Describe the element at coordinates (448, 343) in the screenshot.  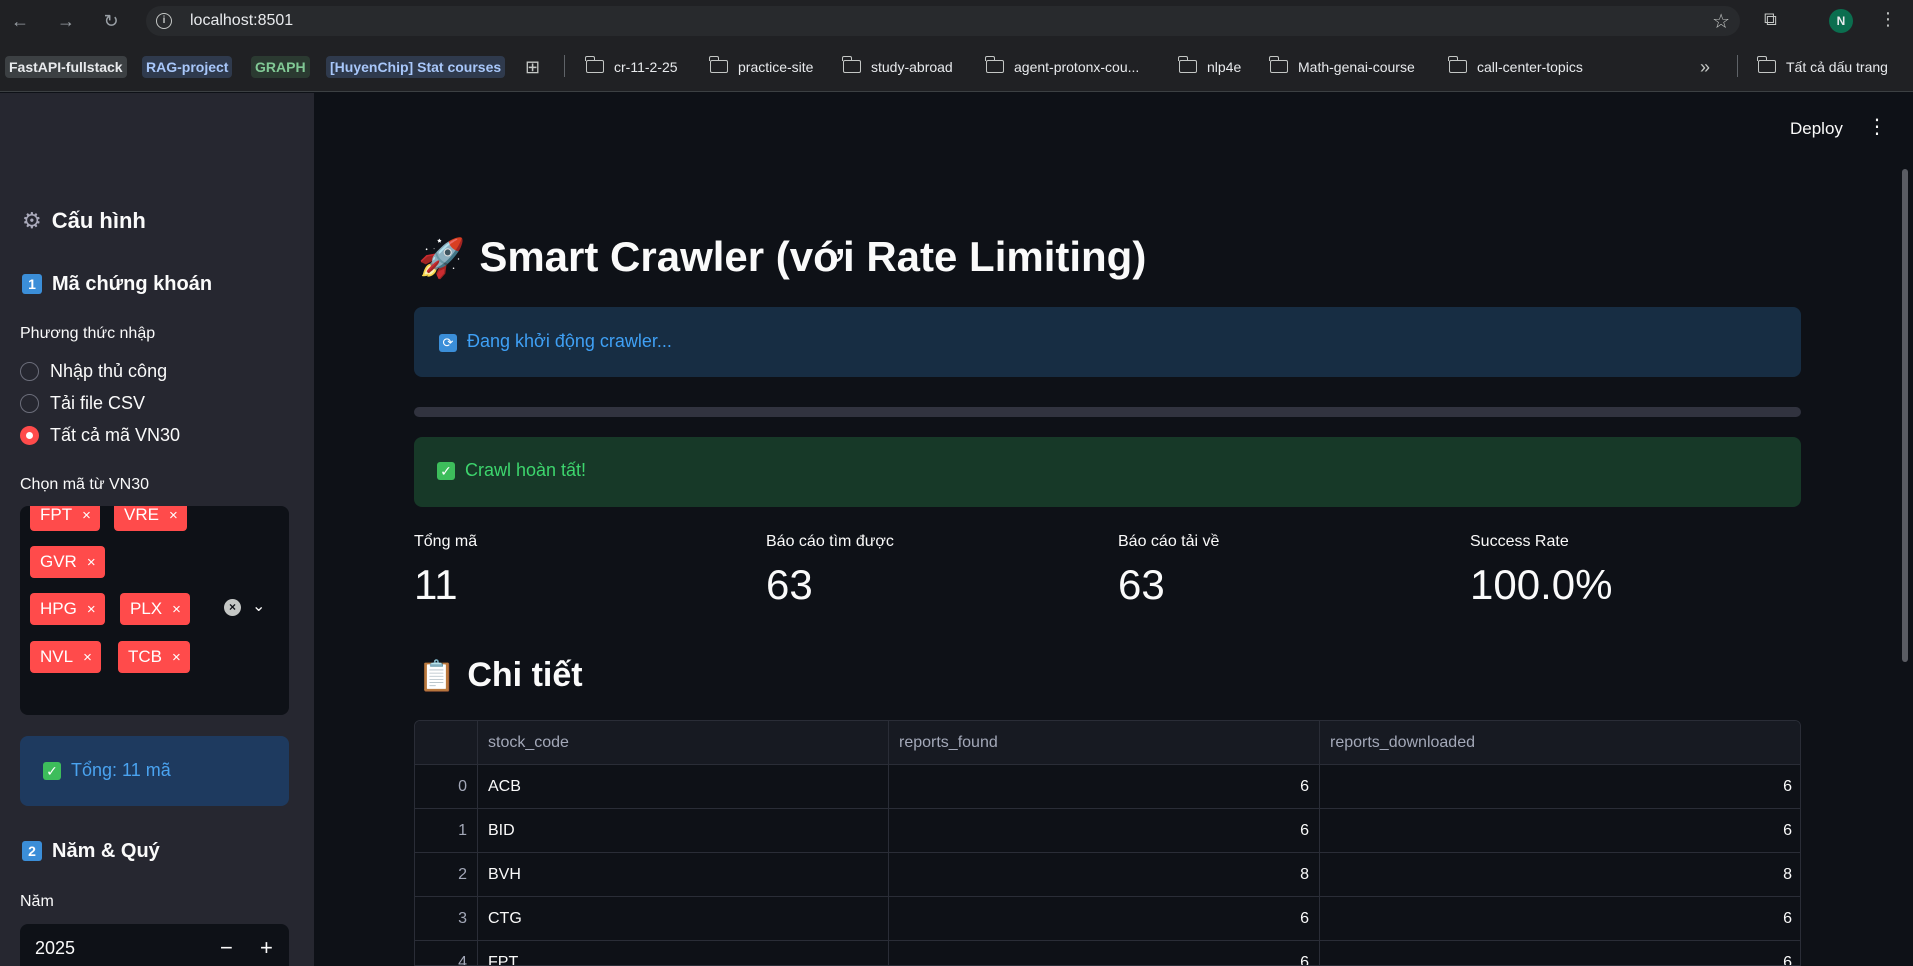
I see `refresh-icon: ⟳` at that location.